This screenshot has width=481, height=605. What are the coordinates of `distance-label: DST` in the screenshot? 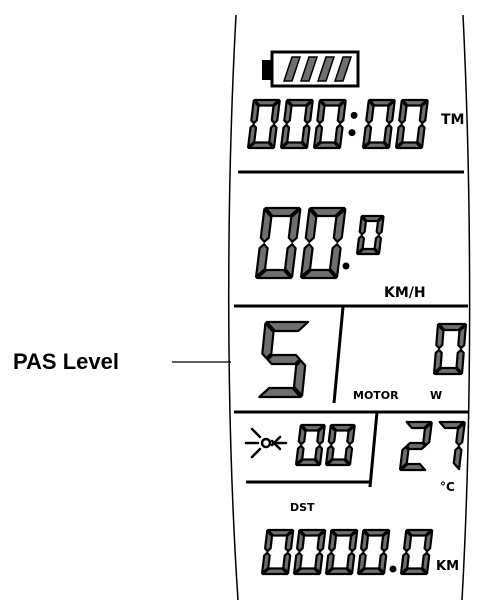 It's located at (302, 507).